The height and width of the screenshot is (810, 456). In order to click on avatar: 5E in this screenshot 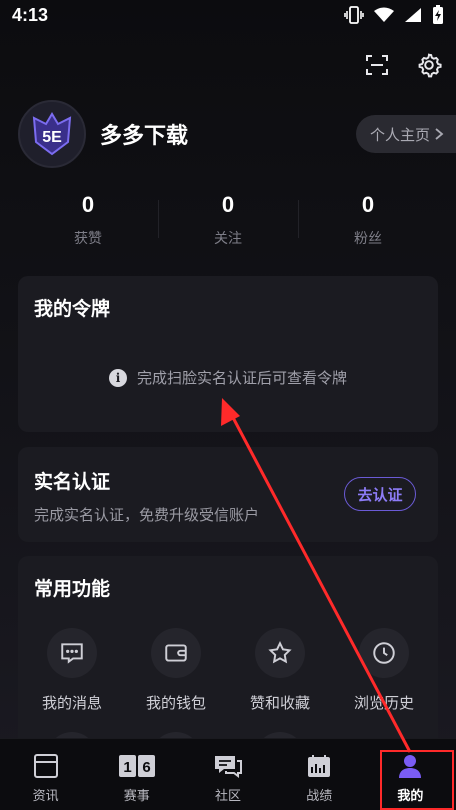, I will do `click(52, 134)`.